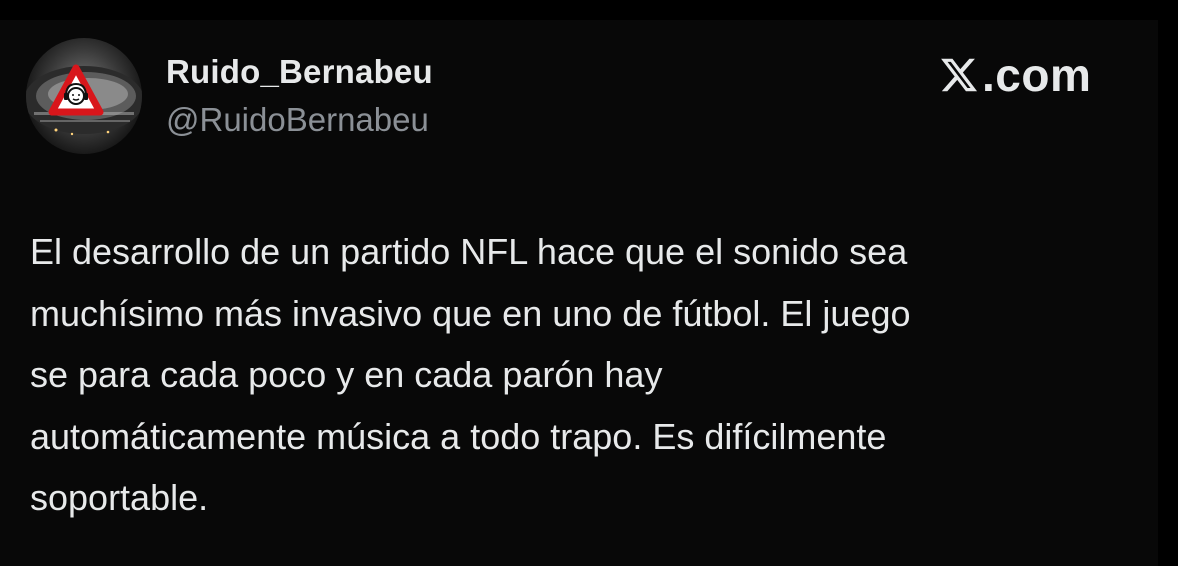 Image resolution: width=1178 pixels, height=566 pixels. I want to click on brand-logo: .com, so click(1014, 75).